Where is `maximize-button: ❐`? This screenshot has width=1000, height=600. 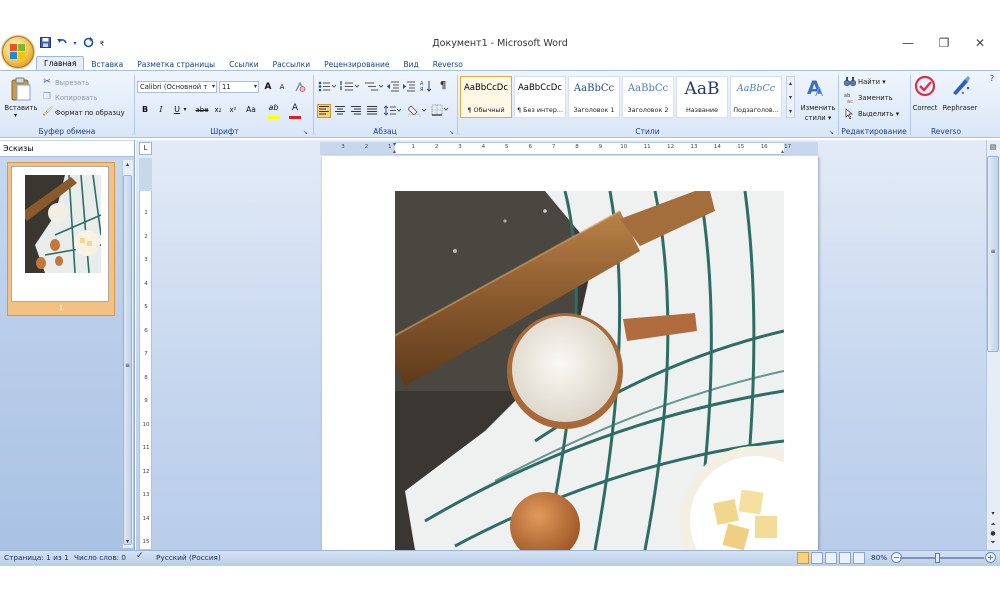 maximize-button: ❐ is located at coordinates (944, 43).